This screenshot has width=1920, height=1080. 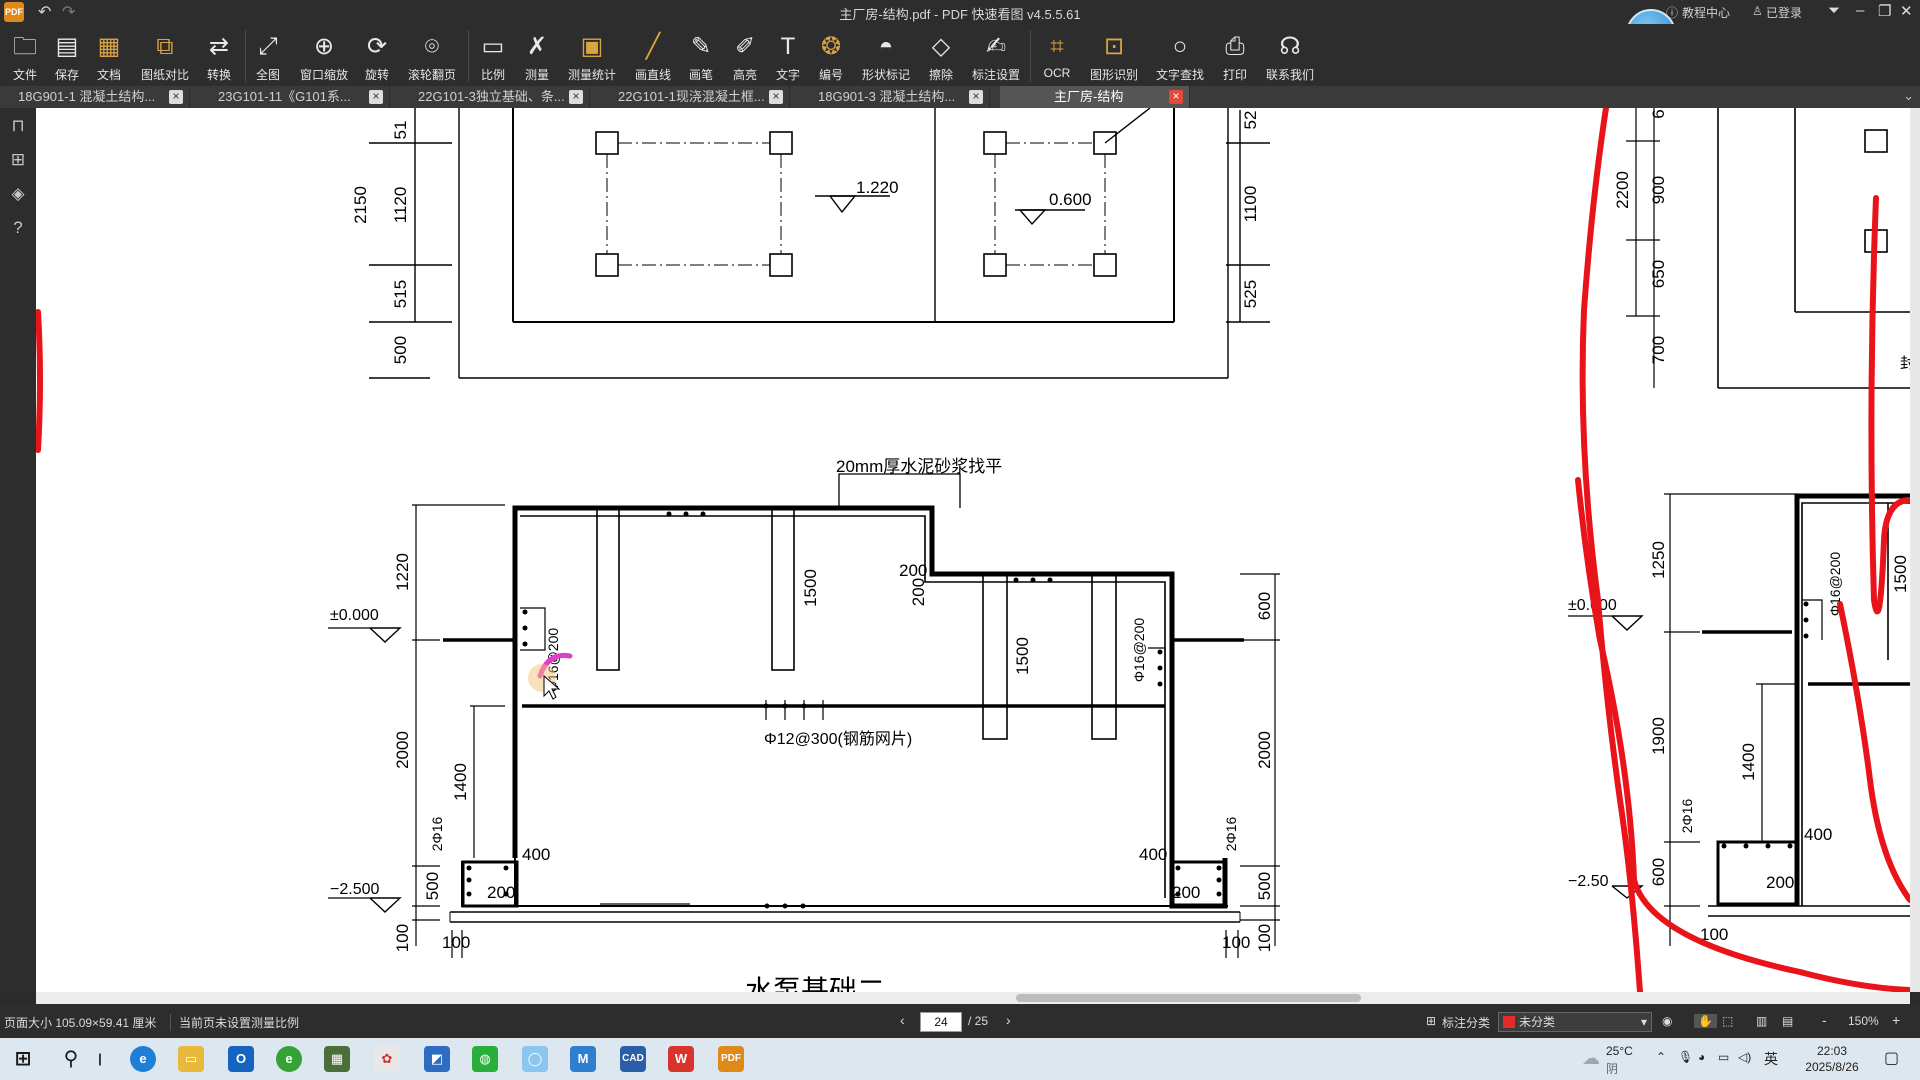 What do you see at coordinates (143, 1059) in the screenshot?
I see `edge-browser-icon: e` at bounding box center [143, 1059].